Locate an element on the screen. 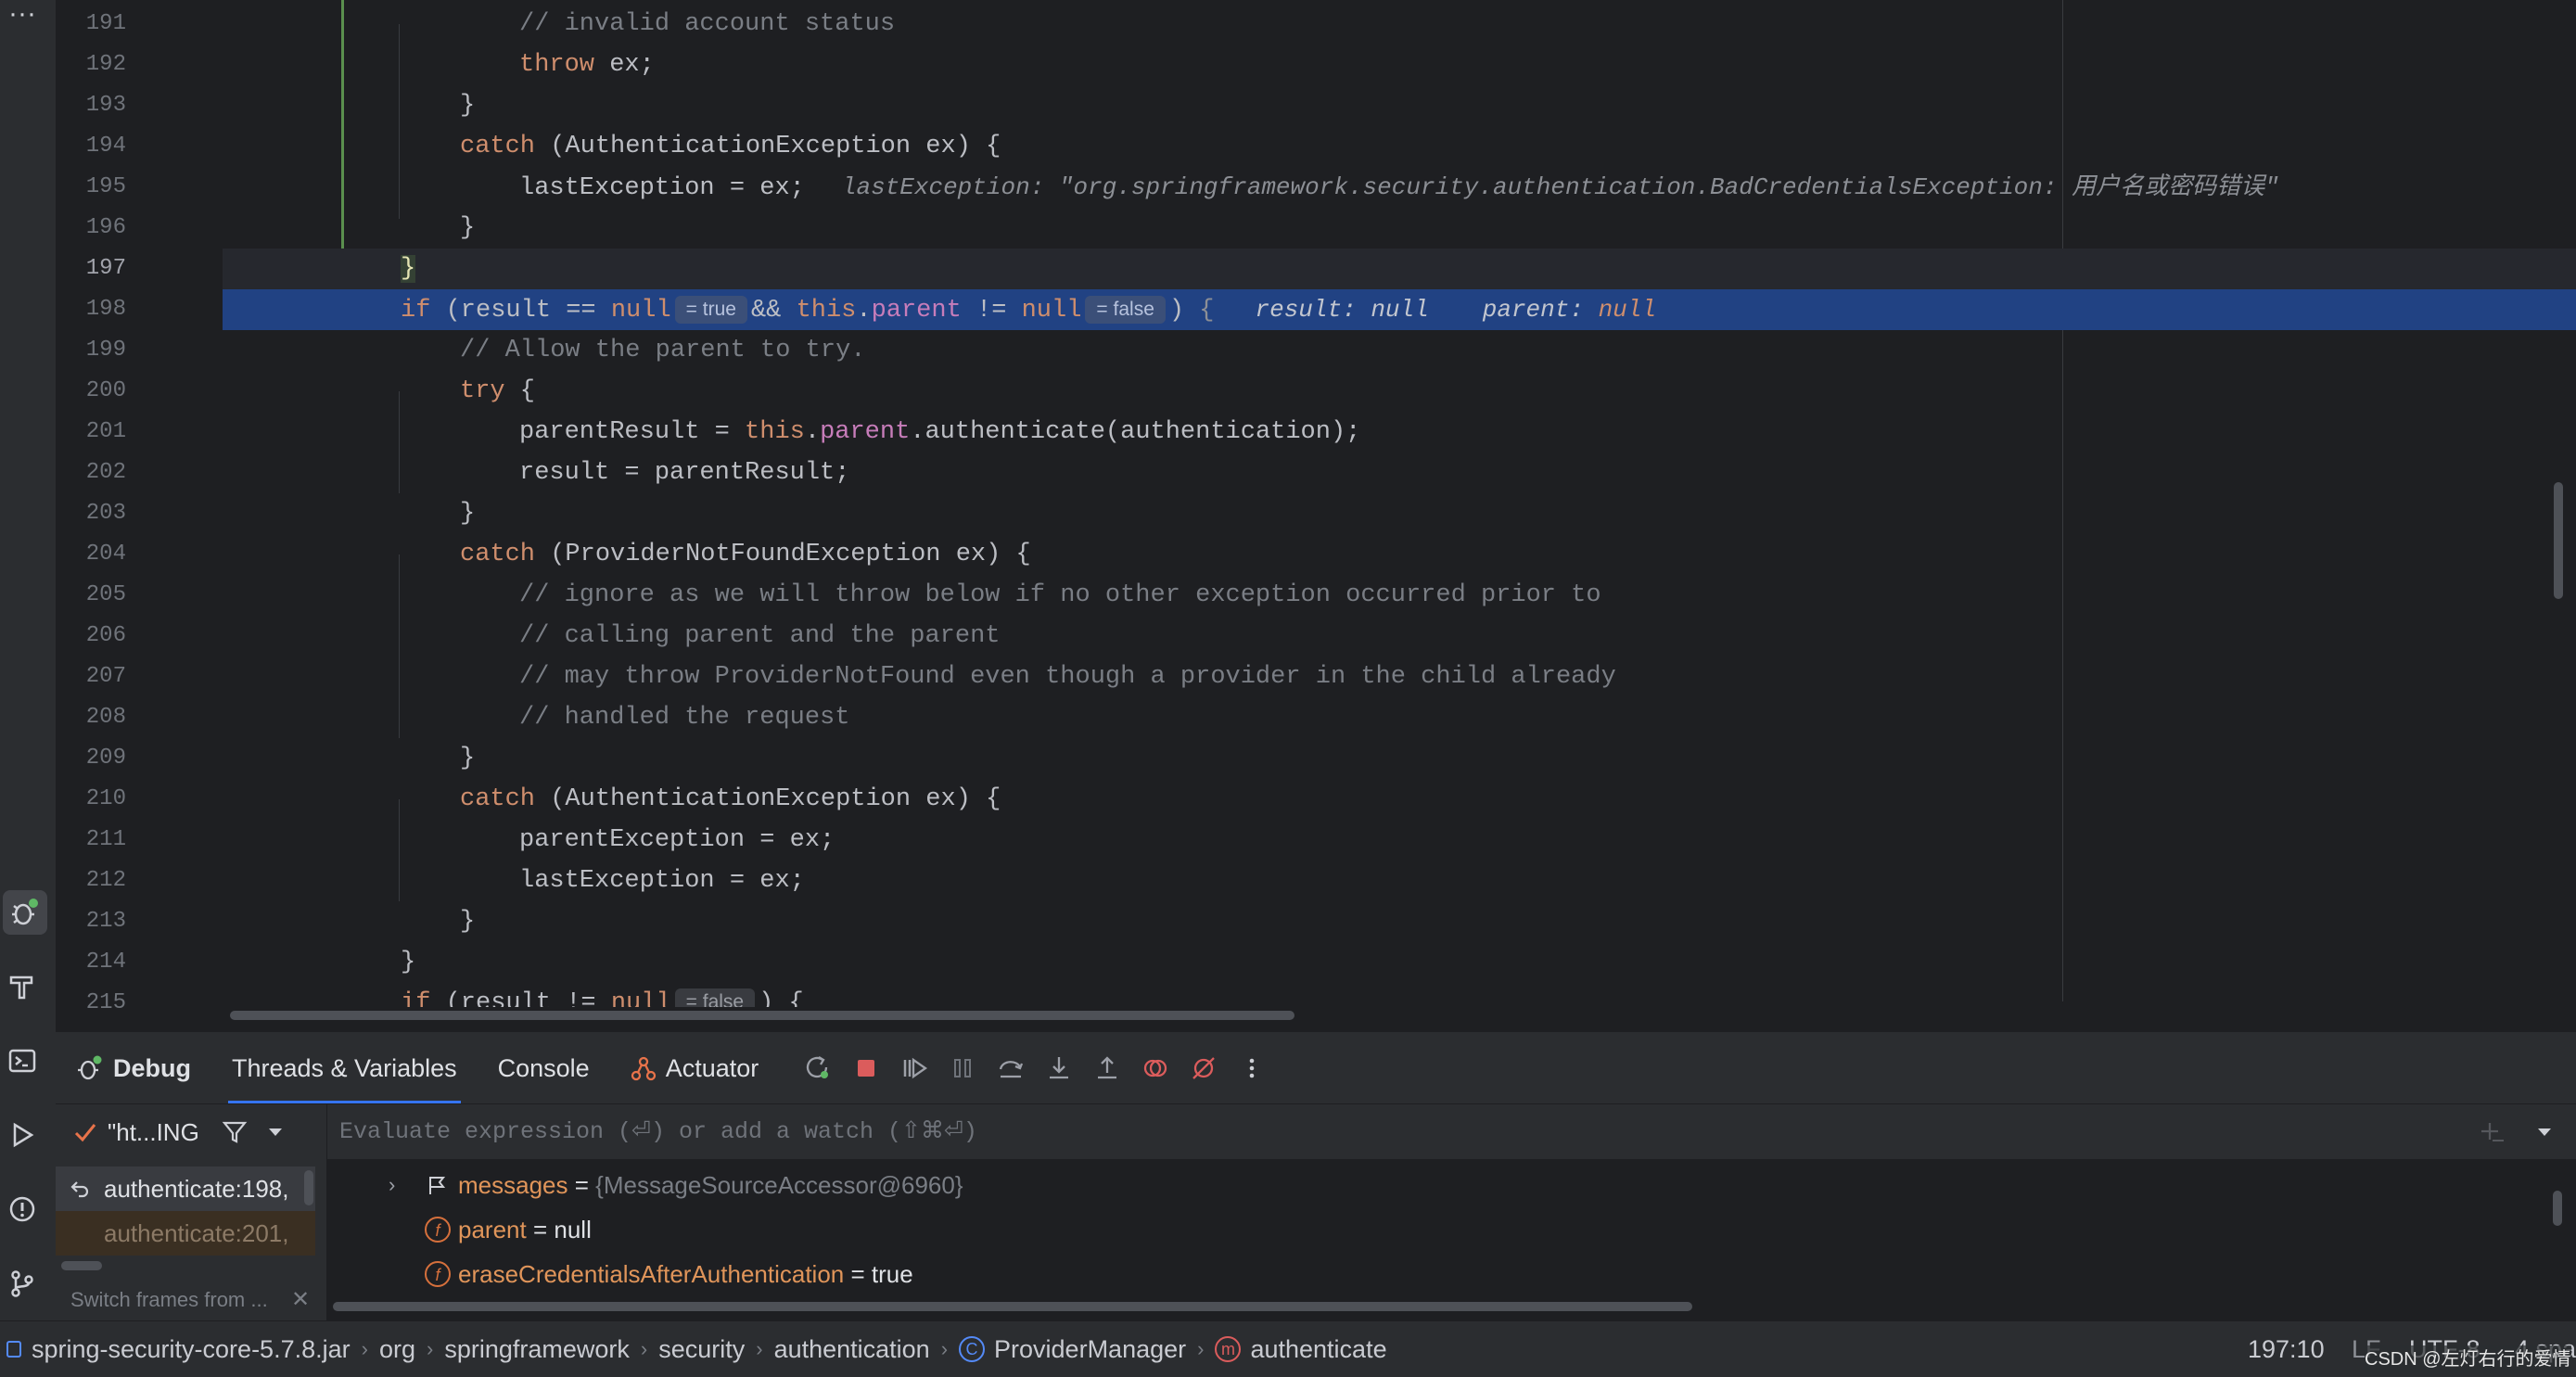 The width and height of the screenshot is (2576, 1377). code-comment: // Allow the parent to try. is located at coordinates (663, 350).